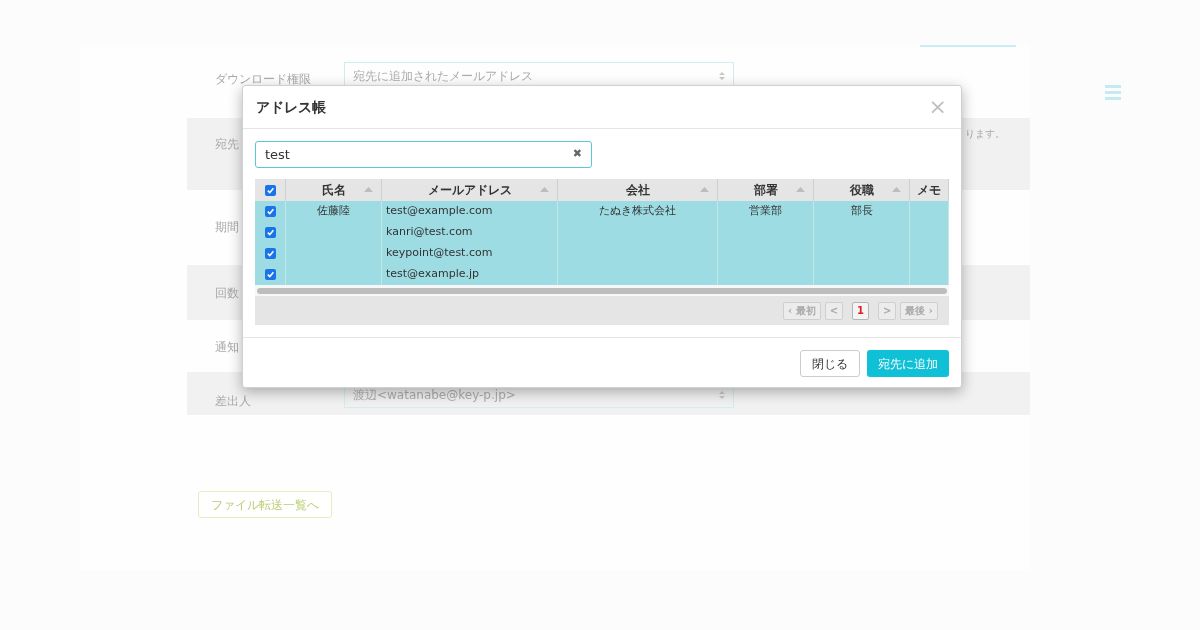 This screenshot has height=630, width=1200. I want to click on table-cell: kanri@test.com, so click(429, 232).